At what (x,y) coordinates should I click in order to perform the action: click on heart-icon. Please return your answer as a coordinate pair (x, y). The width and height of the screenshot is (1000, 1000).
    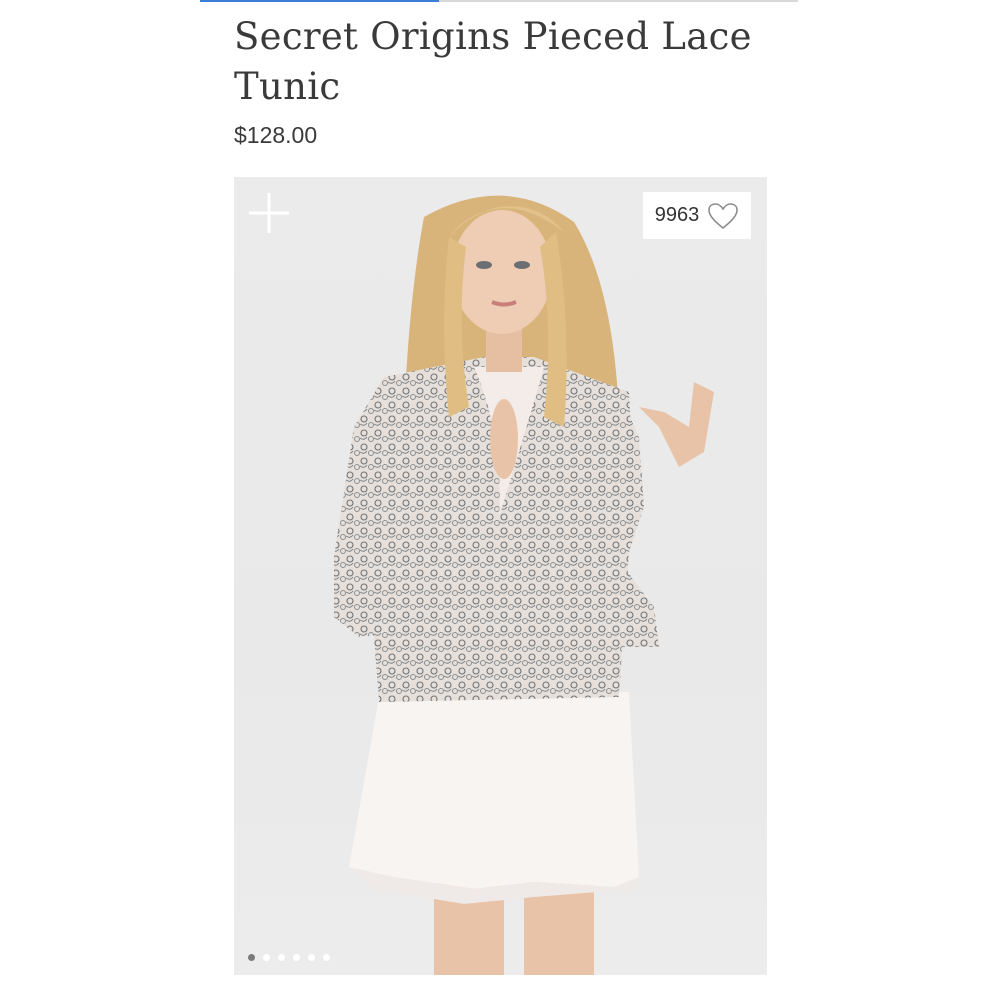
    Looking at the image, I should click on (723, 215).